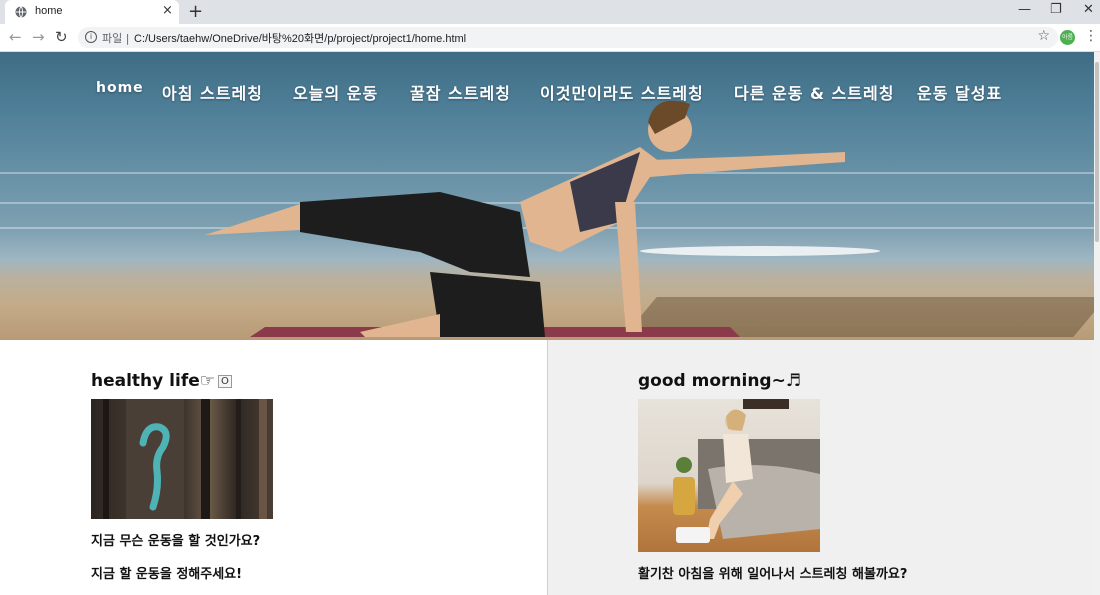 This screenshot has width=1100, height=595. What do you see at coordinates (1024, 10) in the screenshot?
I see `minimize-icon: —` at bounding box center [1024, 10].